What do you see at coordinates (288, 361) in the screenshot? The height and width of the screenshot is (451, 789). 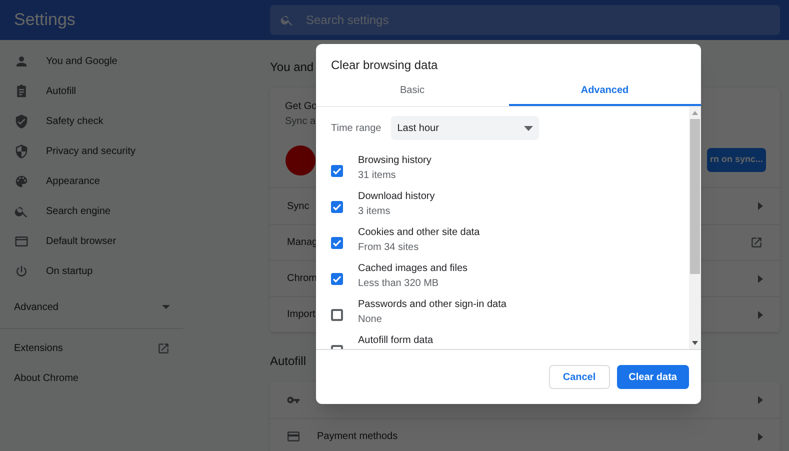 I see `section-heading: Autofill` at bounding box center [288, 361].